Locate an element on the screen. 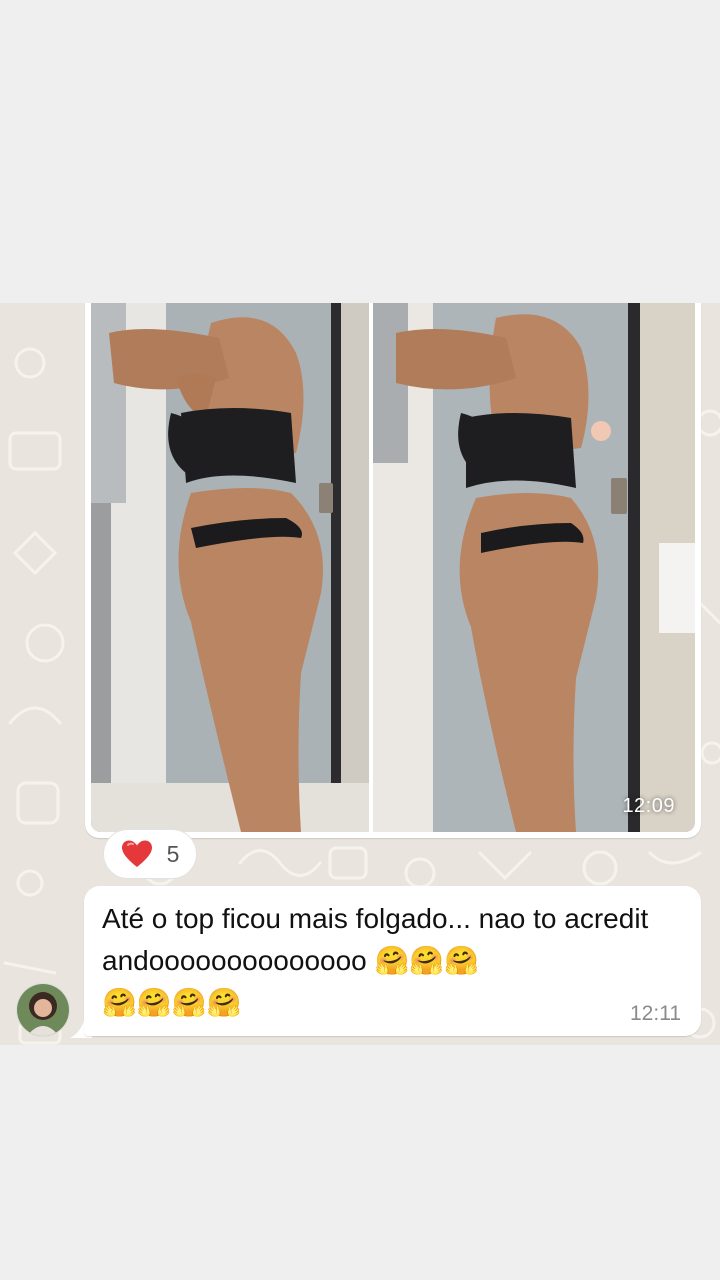  reaction-pill: 5 is located at coordinates (150, 854).